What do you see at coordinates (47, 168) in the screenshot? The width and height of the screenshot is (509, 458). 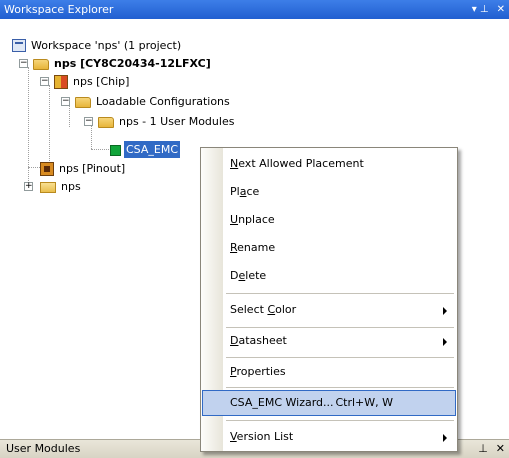 I see `pinout-icon` at bounding box center [47, 168].